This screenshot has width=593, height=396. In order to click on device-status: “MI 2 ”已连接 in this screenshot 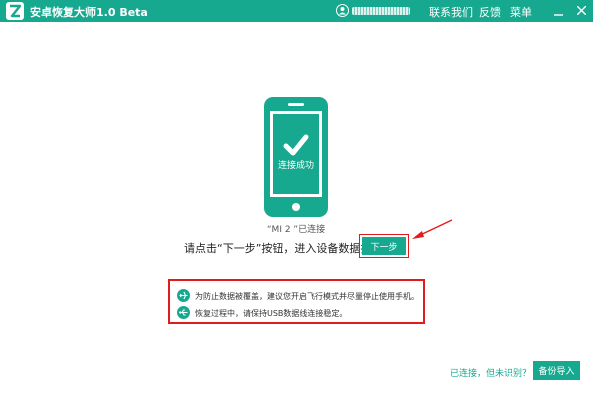, I will do `click(296, 230)`.